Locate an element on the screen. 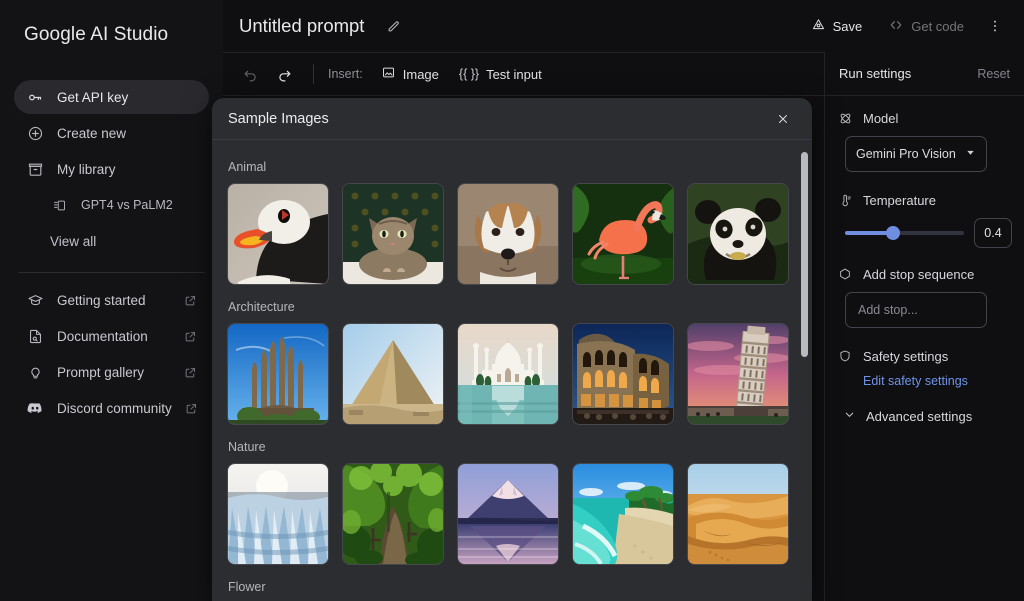  model-icon is located at coordinates (845, 118).